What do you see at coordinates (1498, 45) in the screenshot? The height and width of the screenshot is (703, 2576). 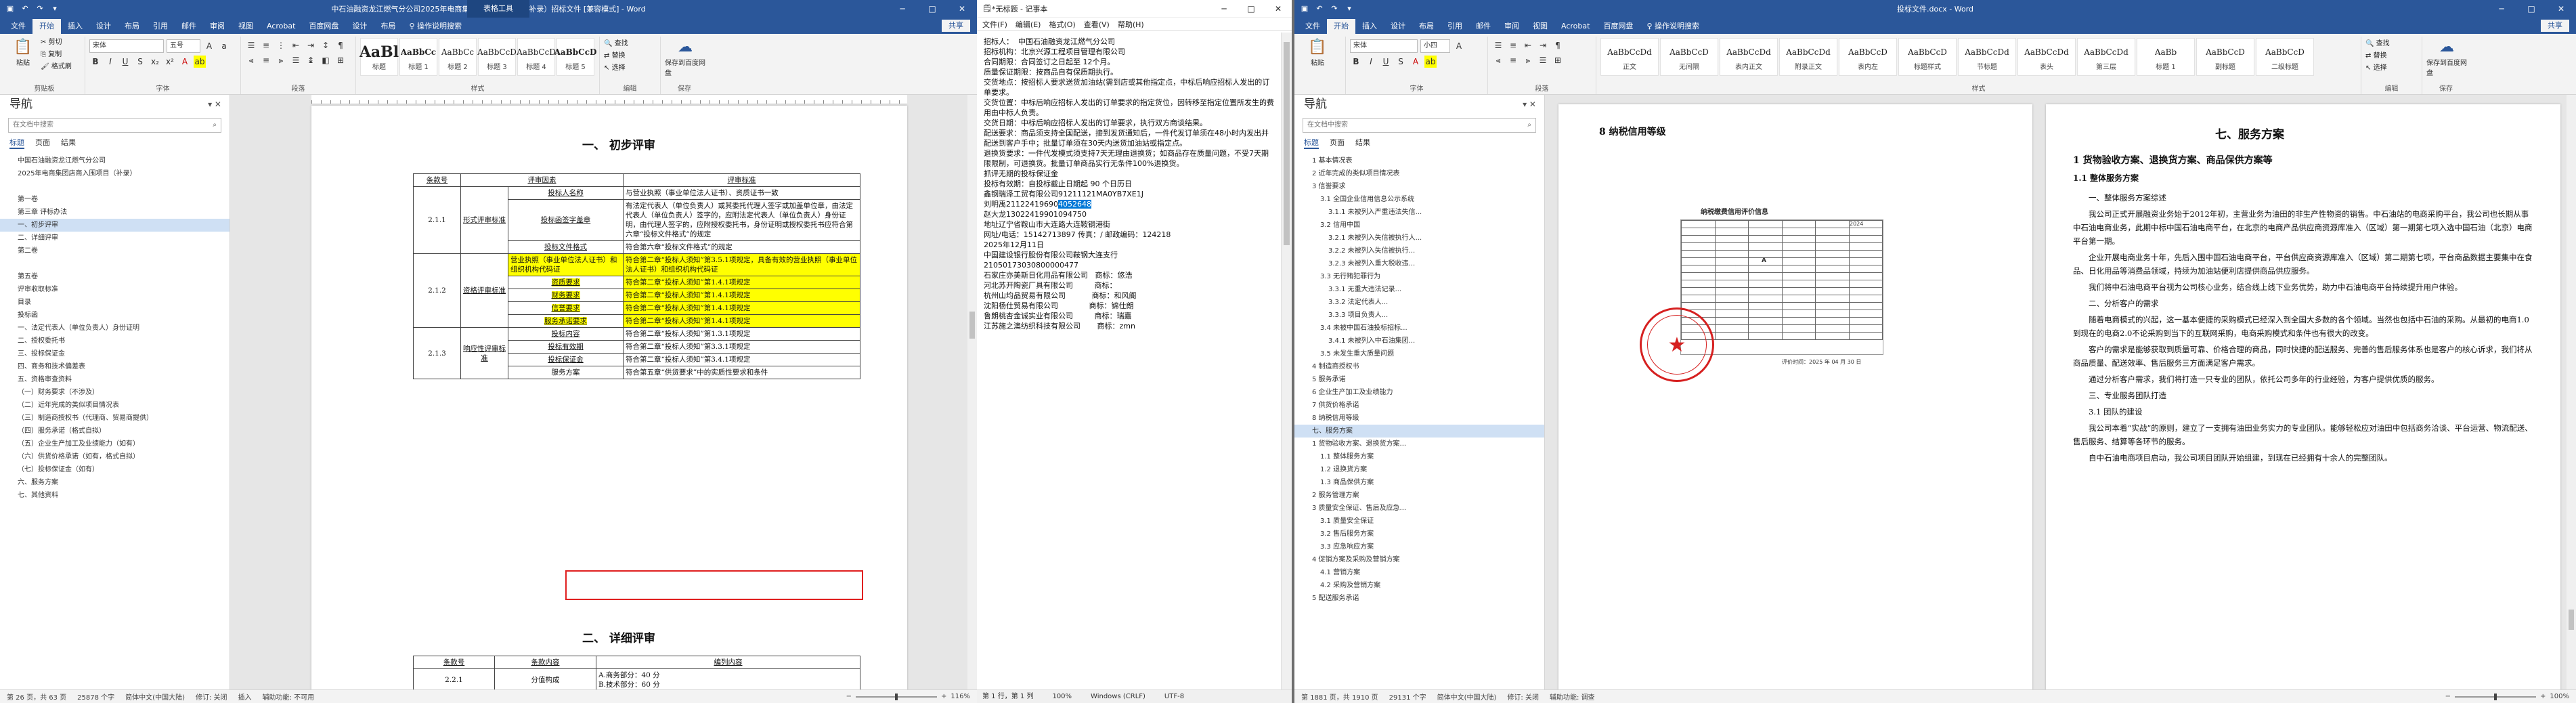 I see `bullets-icon: ☰` at bounding box center [1498, 45].